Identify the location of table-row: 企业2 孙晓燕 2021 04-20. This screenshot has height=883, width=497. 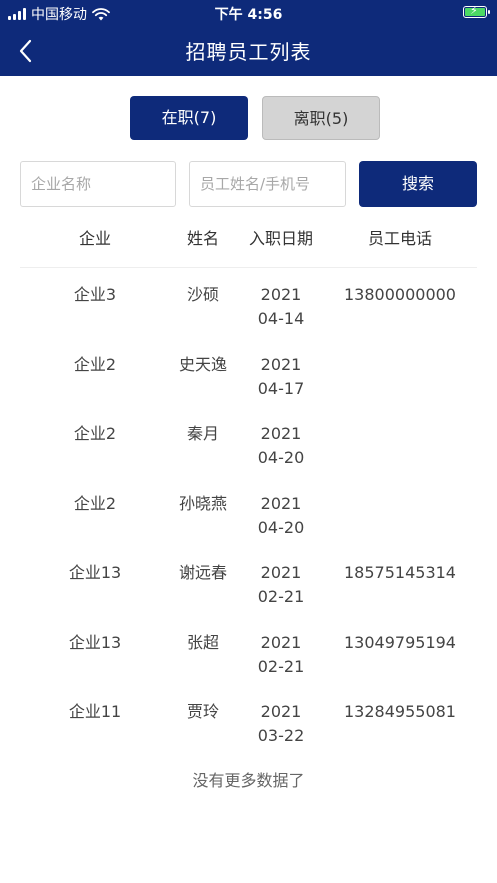
(248, 527).